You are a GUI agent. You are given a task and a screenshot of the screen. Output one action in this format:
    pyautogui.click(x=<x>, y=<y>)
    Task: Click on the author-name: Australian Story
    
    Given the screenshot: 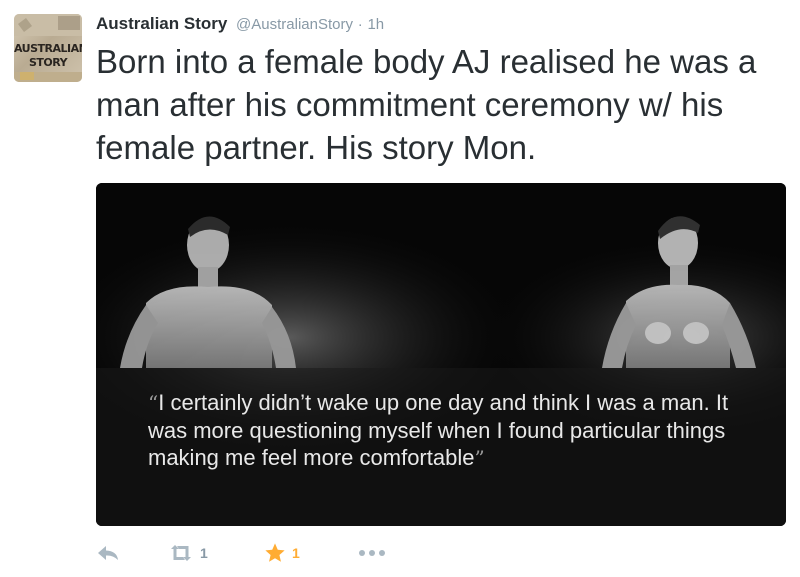 What is the action you would take?
    pyautogui.click(x=161, y=23)
    